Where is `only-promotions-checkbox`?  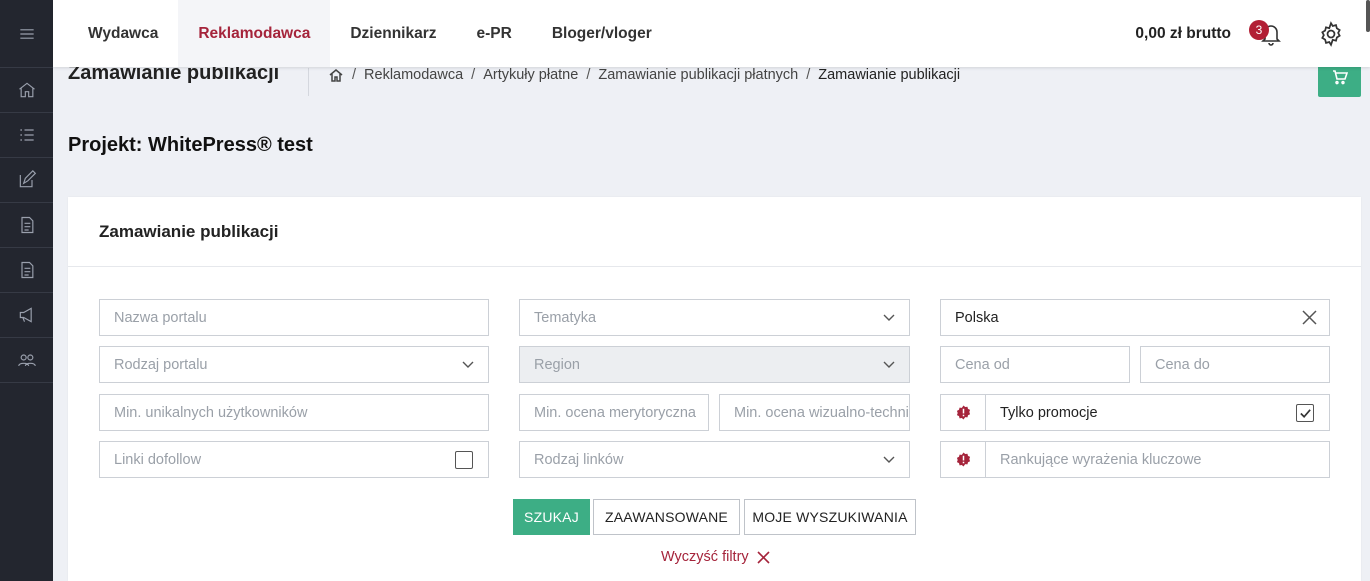 only-promotions-checkbox is located at coordinates (1305, 413).